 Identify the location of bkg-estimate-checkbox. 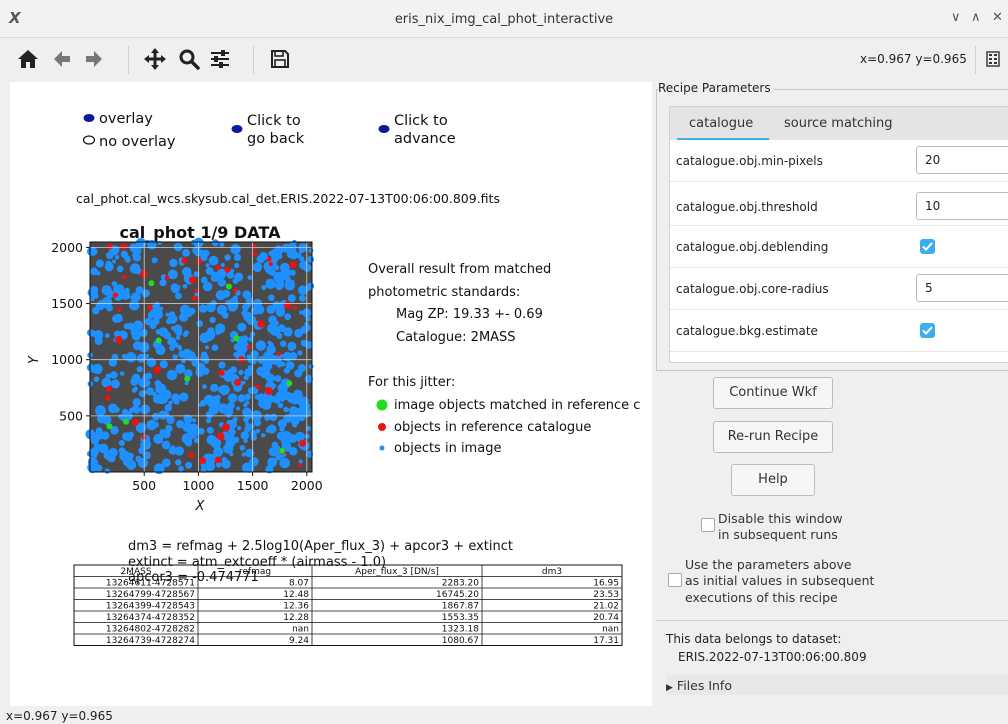
(927, 330).